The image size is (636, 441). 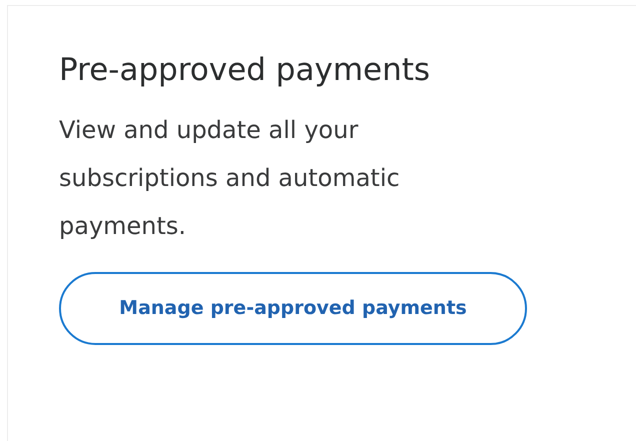 What do you see at coordinates (244, 70) in the screenshot?
I see `card-title: Pre-approved payments` at bounding box center [244, 70].